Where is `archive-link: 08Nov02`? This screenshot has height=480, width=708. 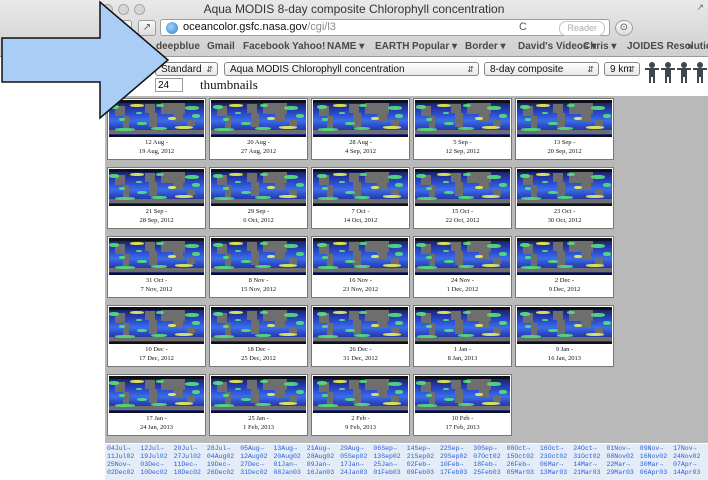
archive-link: 08Nov02 is located at coordinates (620, 457).